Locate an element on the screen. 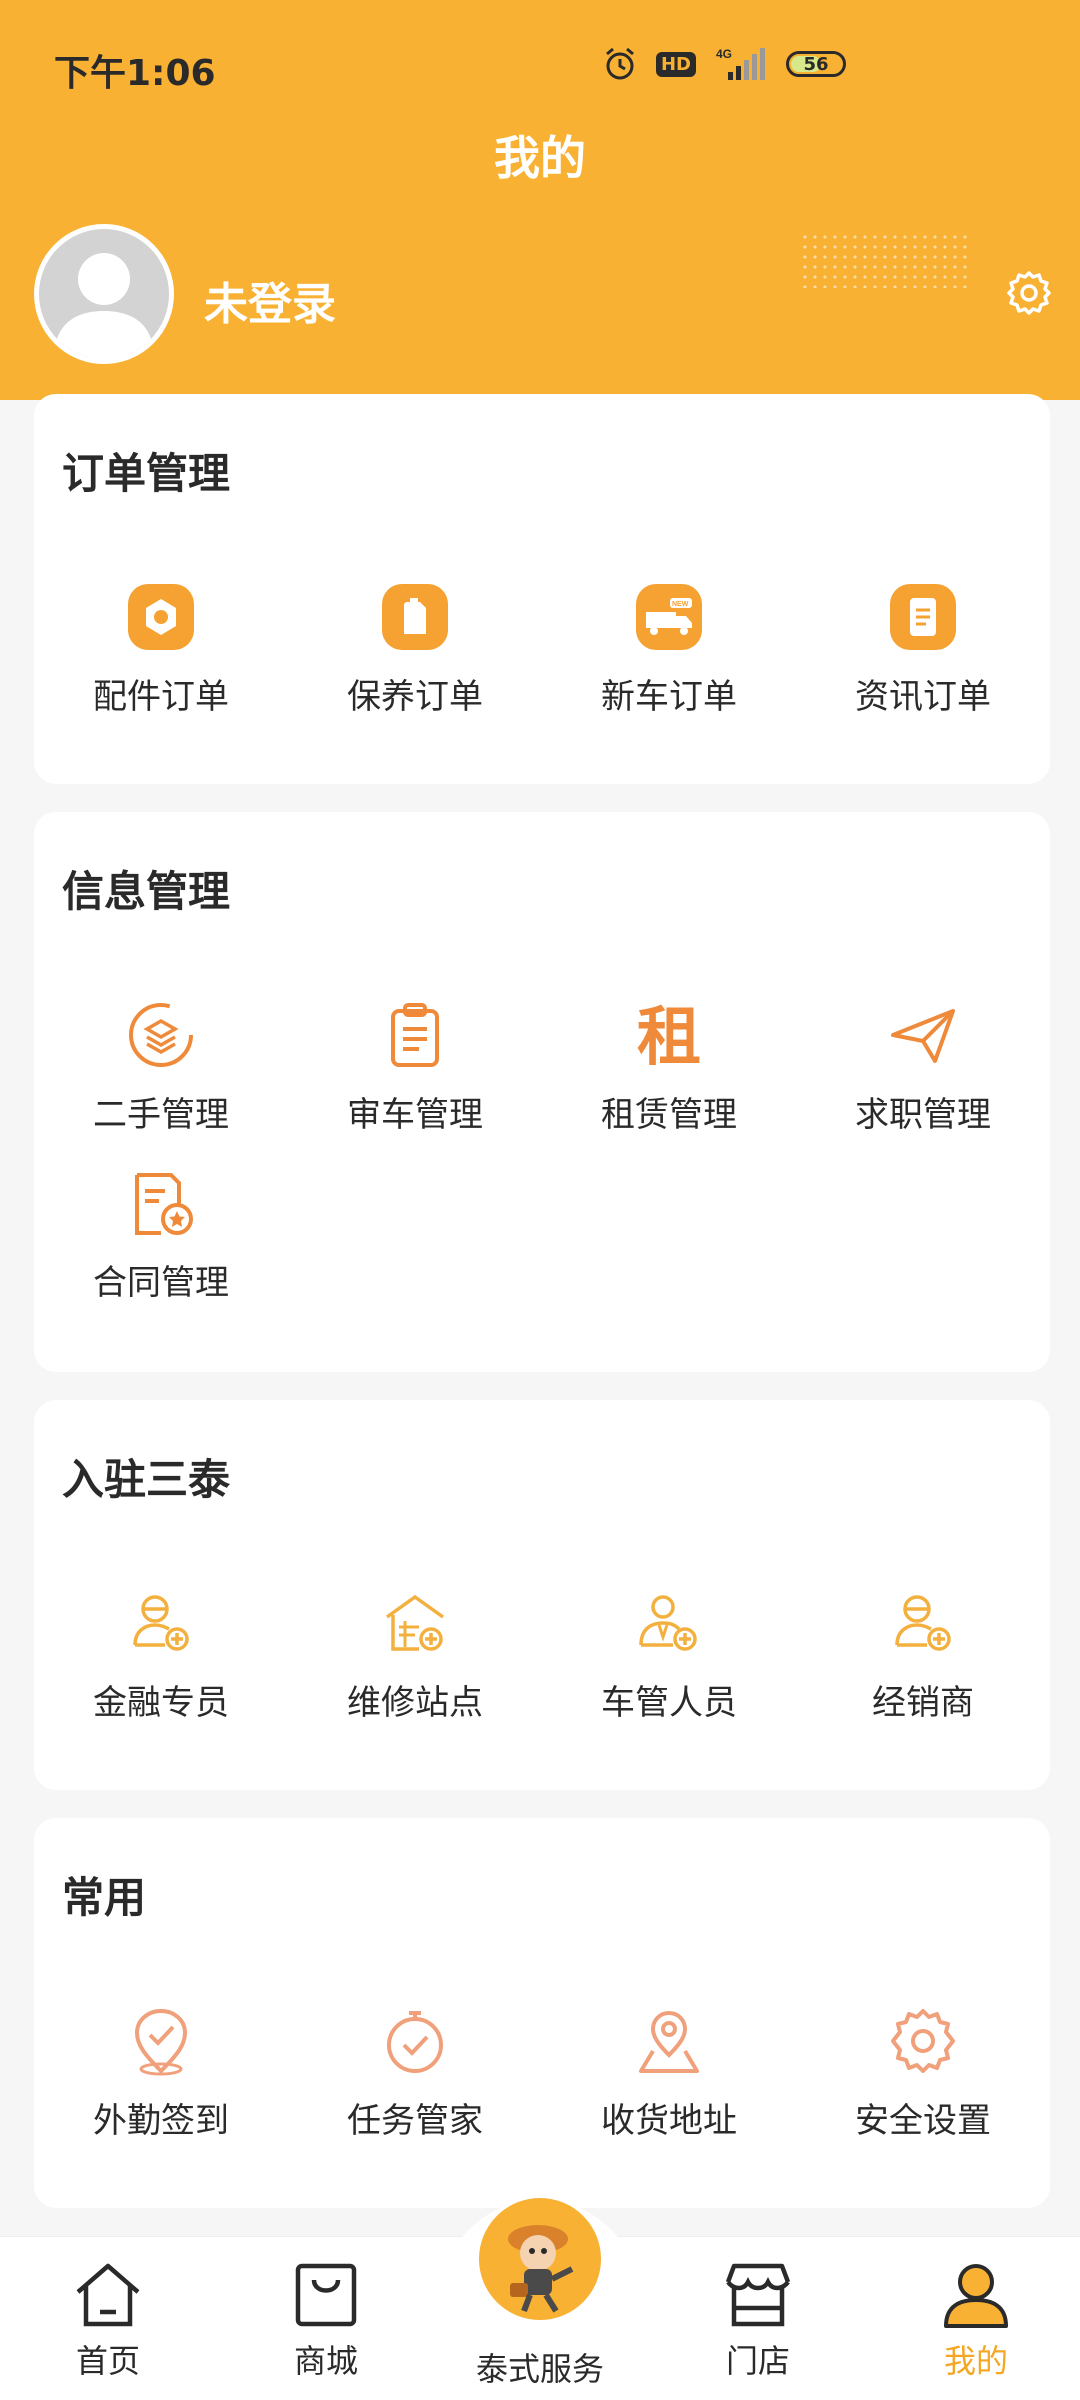  svg-text: 租 is located at coordinates (669, 1036).